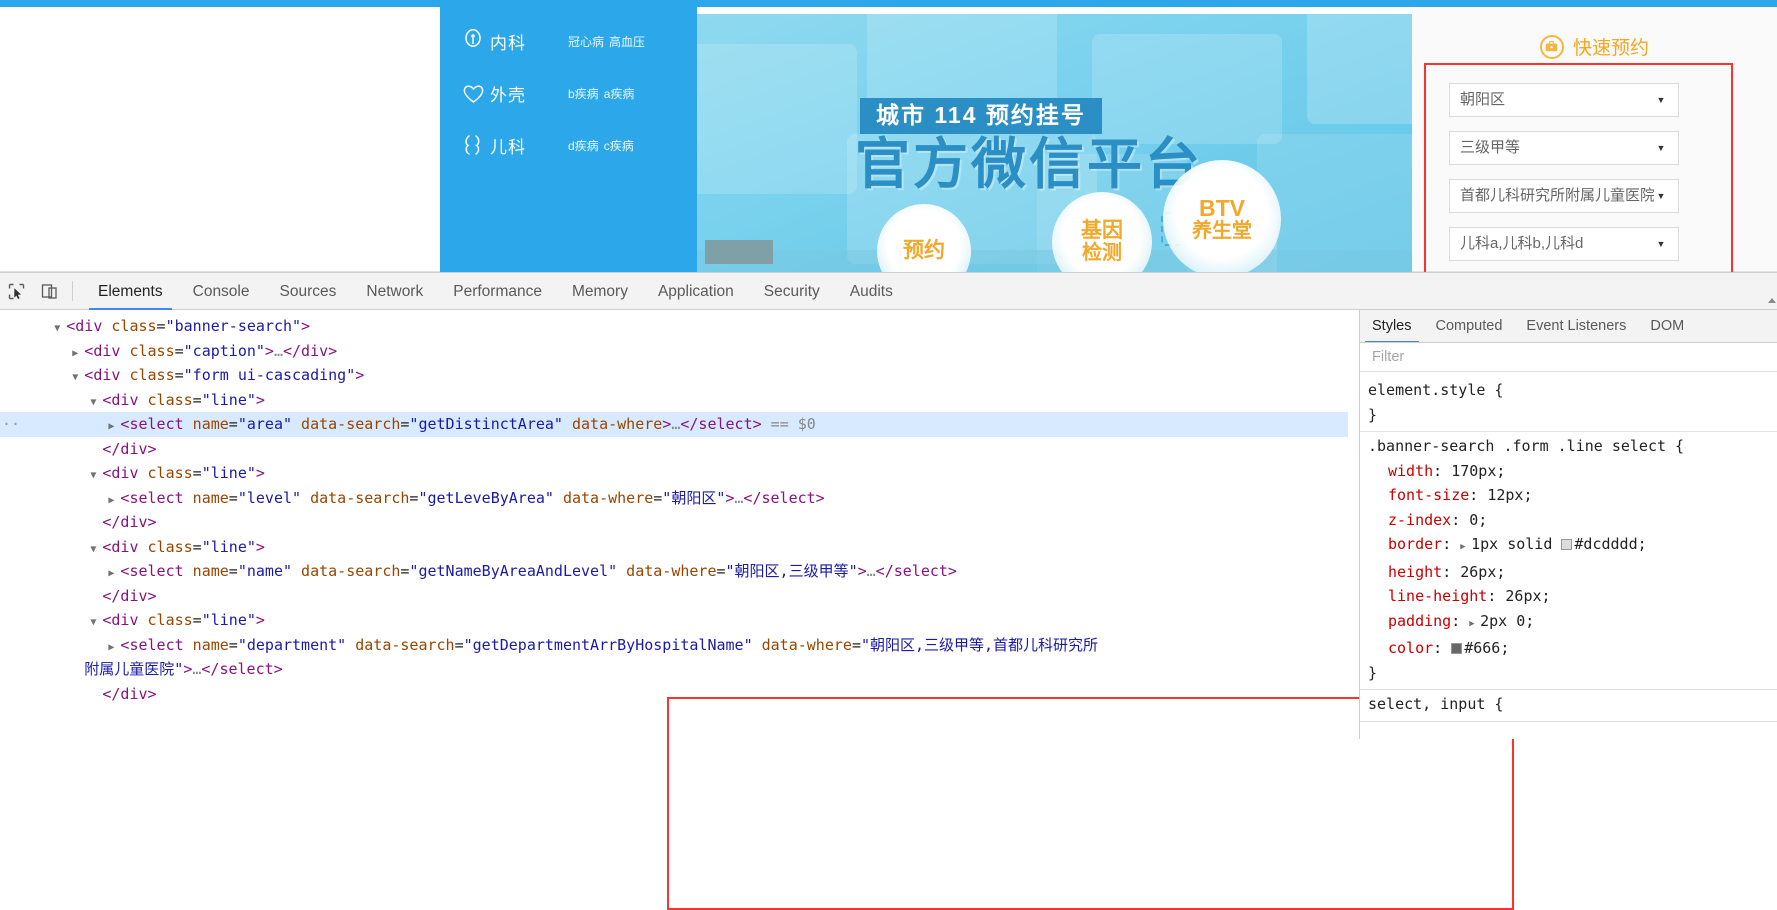 The width and height of the screenshot is (1777, 910). I want to click on dom-tree-line: ▼ <div class="form ui-cascading">, so click(674, 375).